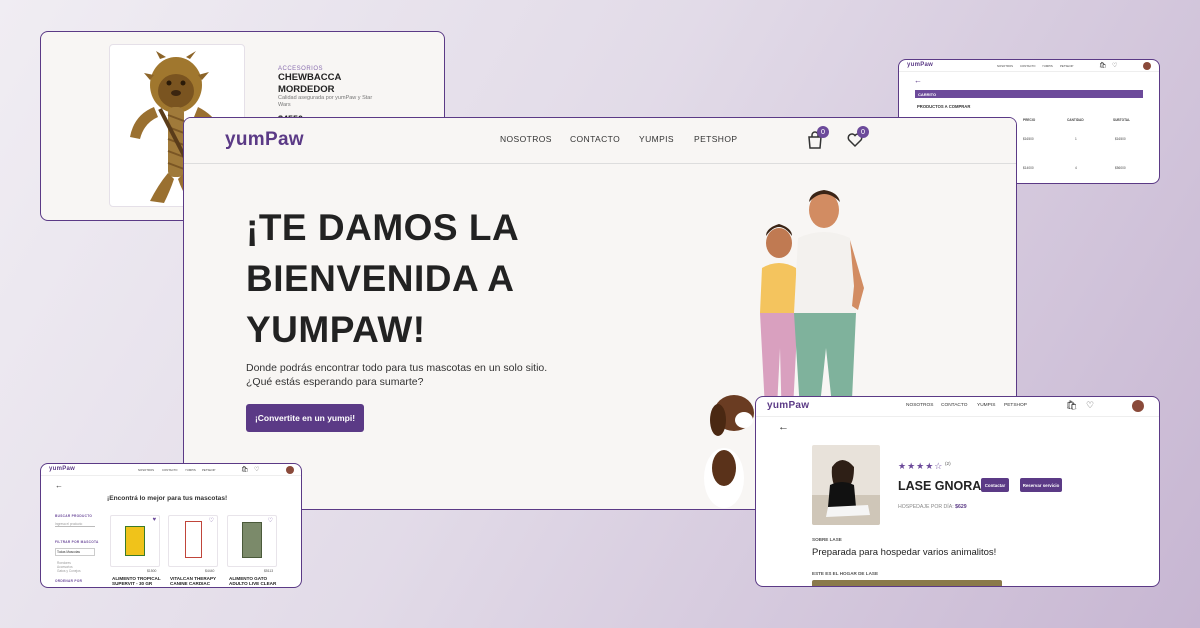 Image resolution: width=1200 pixels, height=628 pixels. What do you see at coordinates (1029, 94) in the screenshot?
I see `cart-bar: CARRITO` at bounding box center [1029, 94].